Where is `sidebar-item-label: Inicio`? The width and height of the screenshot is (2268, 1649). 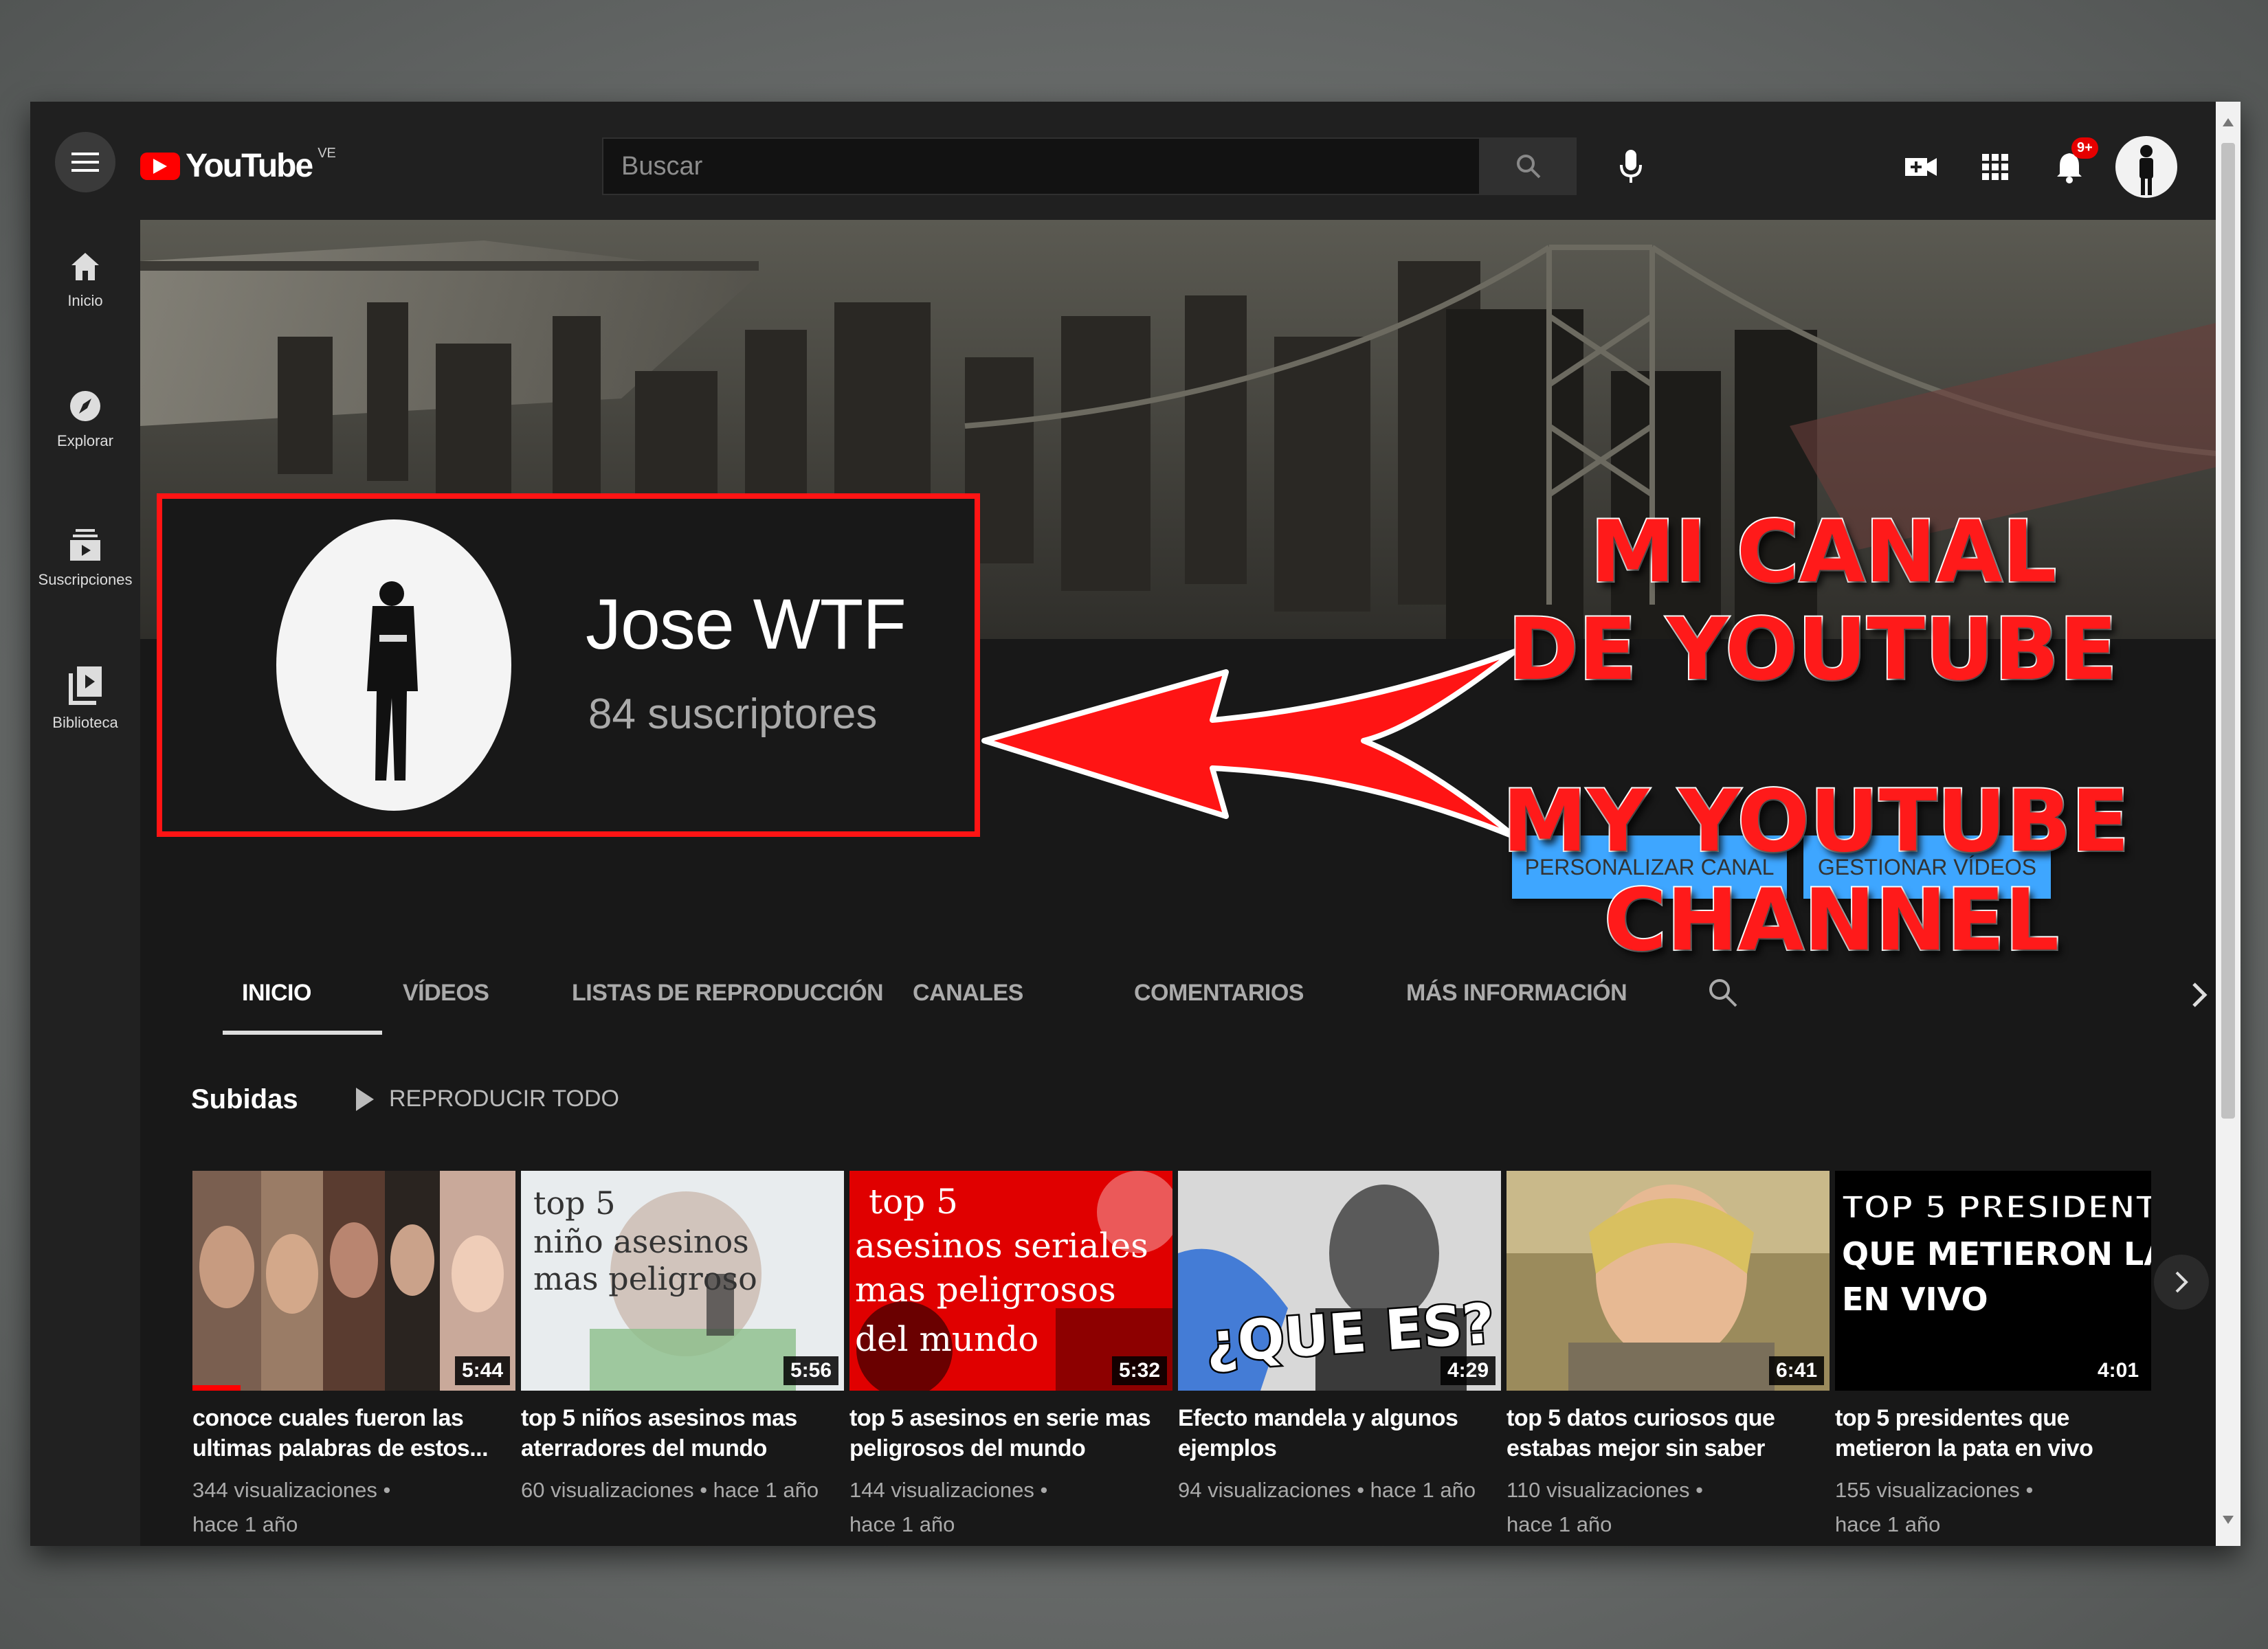 sidebar-item-label: Inicio is located at coordinates (85, 300).